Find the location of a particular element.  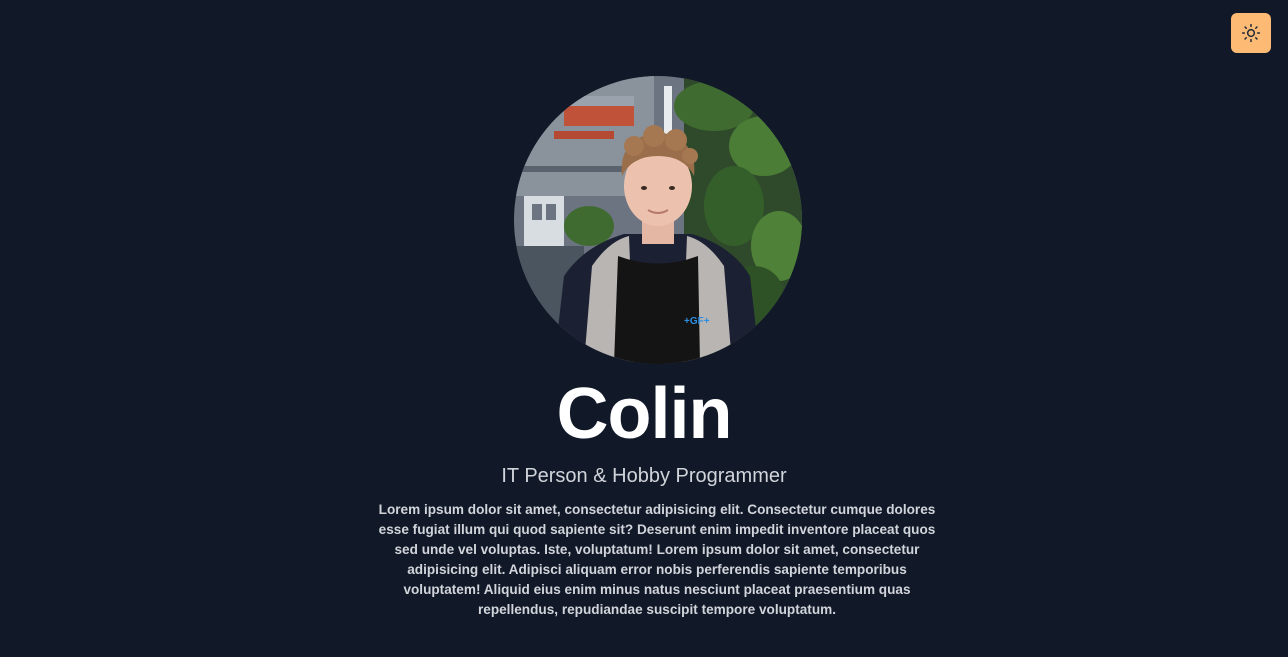

profile-photo: +GF+ is located at coordinates (658, 220).